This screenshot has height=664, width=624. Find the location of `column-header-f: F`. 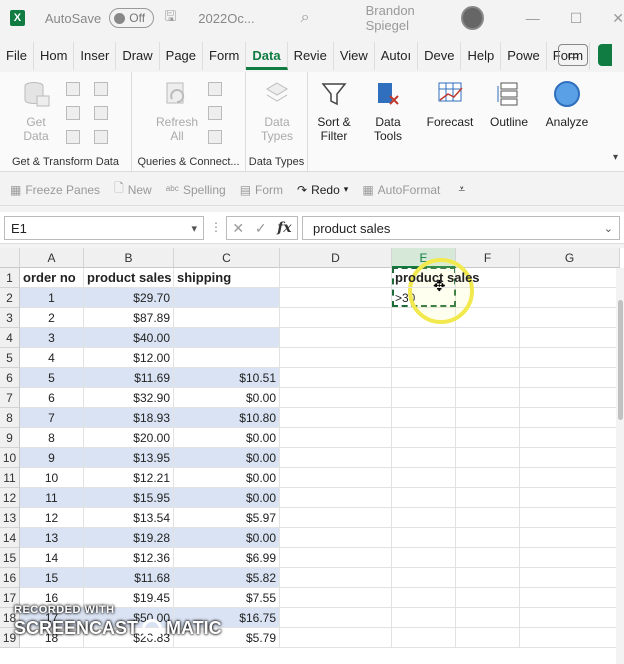

column-header-f: F is located at coordinates (488, 258).